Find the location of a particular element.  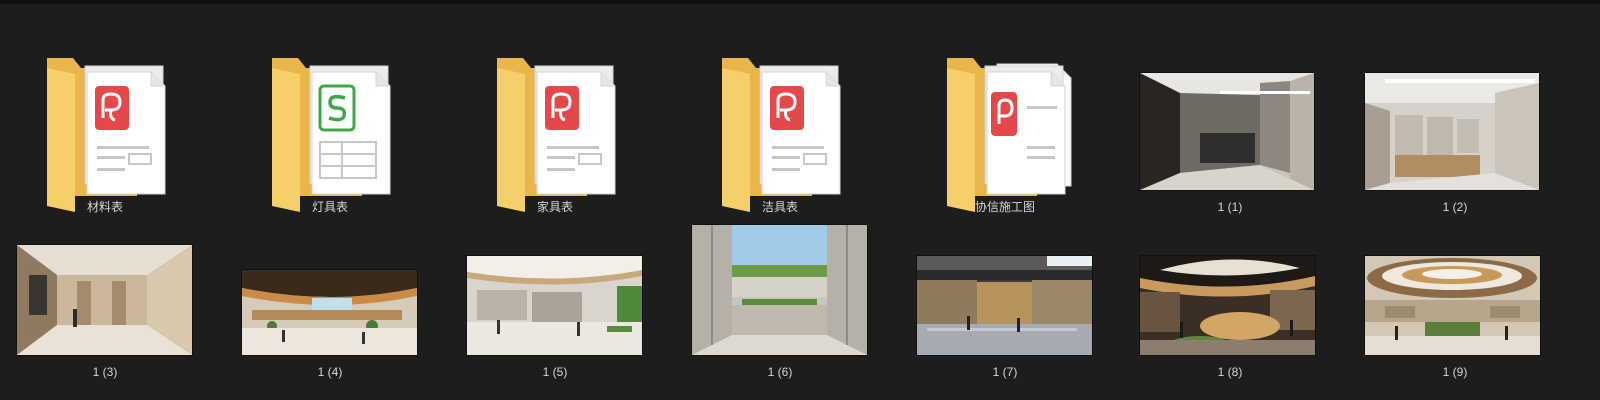

image-label: 1 (9) is located at coordinates (1455, 372).